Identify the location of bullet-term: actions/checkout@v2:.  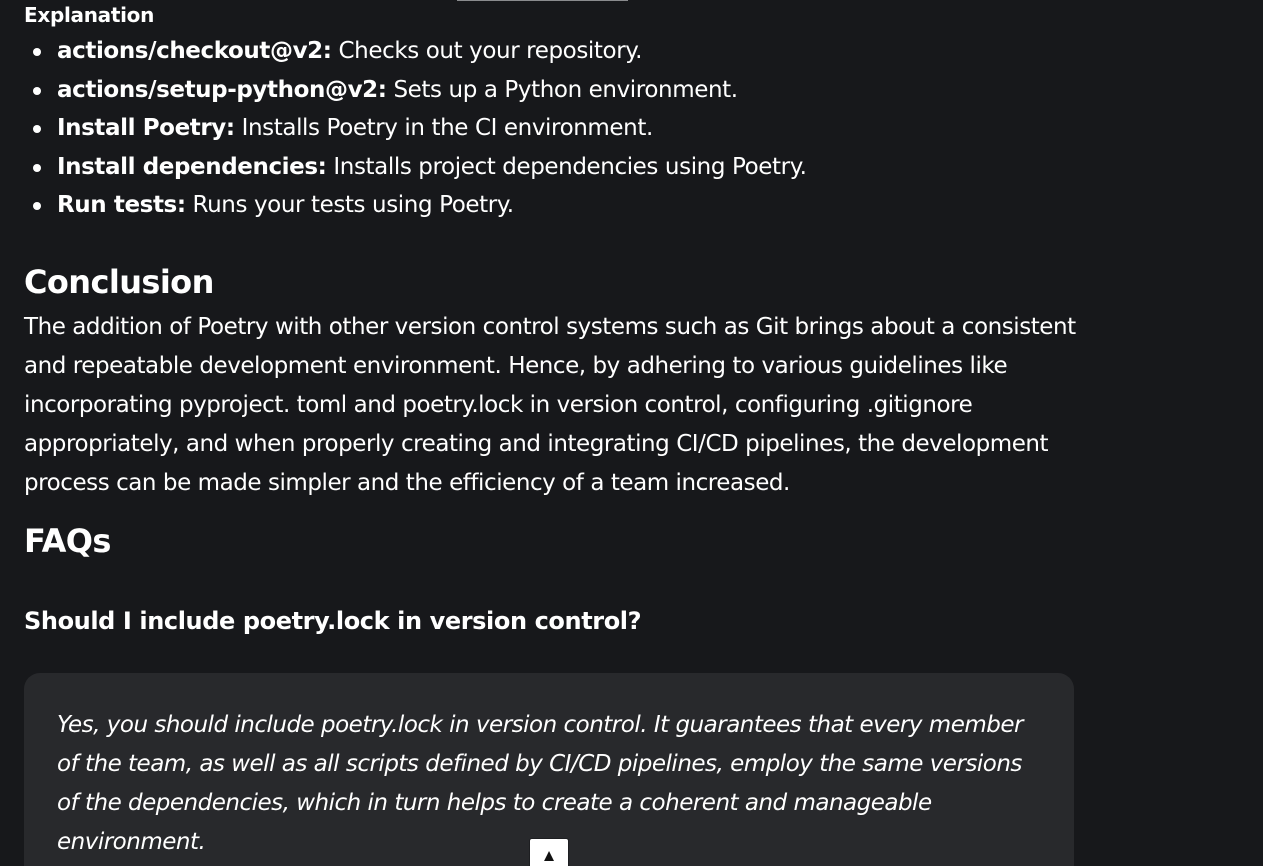
(194, 51).